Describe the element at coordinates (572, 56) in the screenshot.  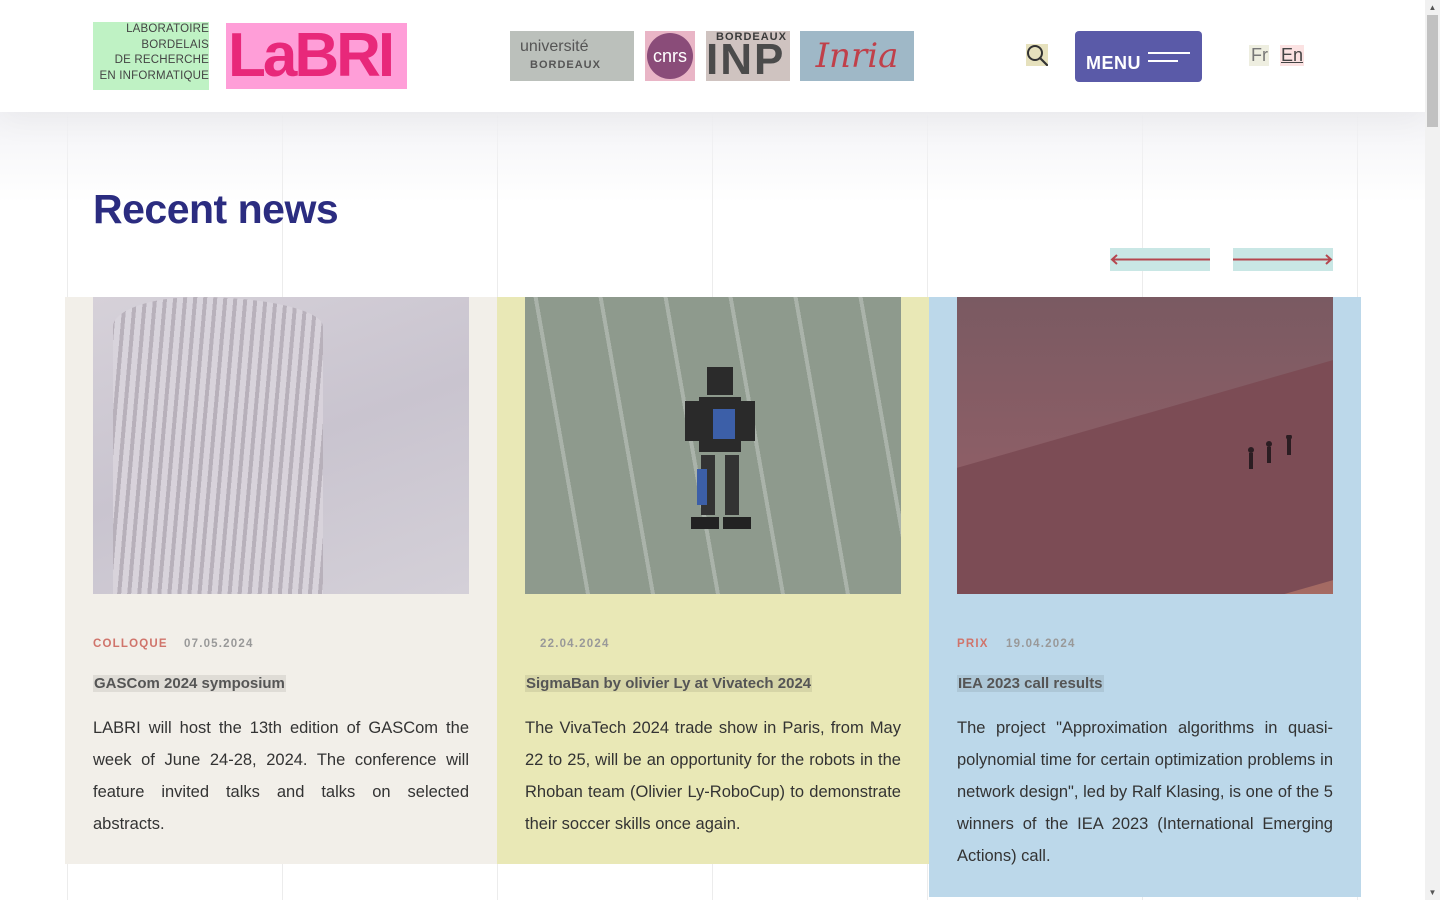
I see `partner-universite-bordeaux-link: université BORDEAUX` at that location.